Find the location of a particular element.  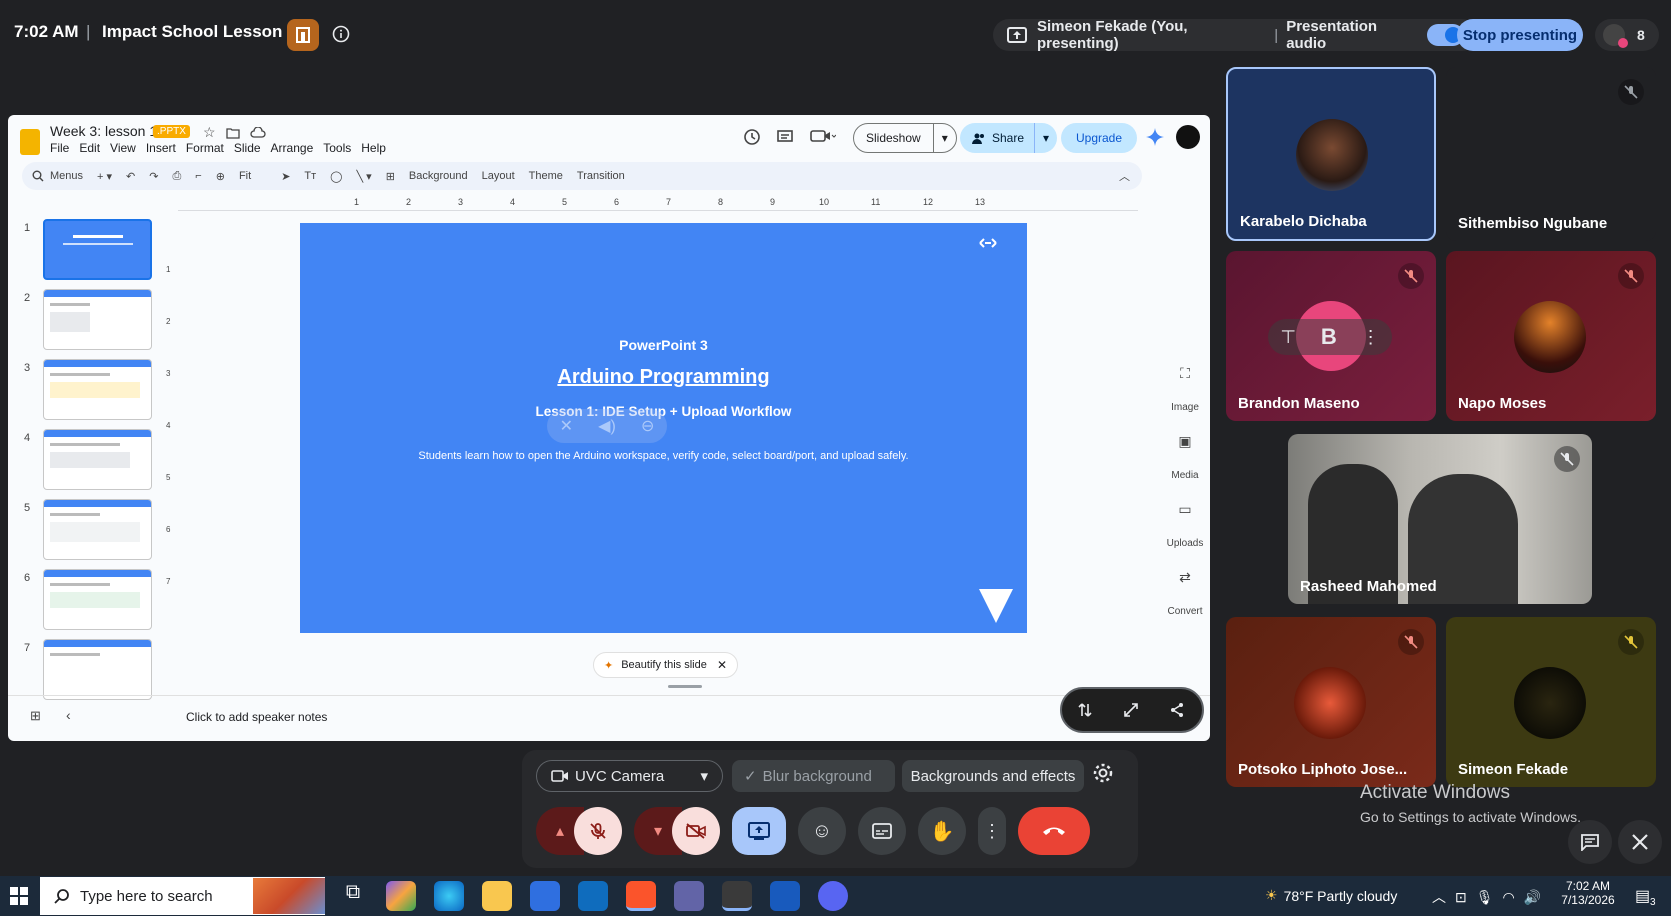

volume-icon: 🔊 is located at coordinates (1532, 897).